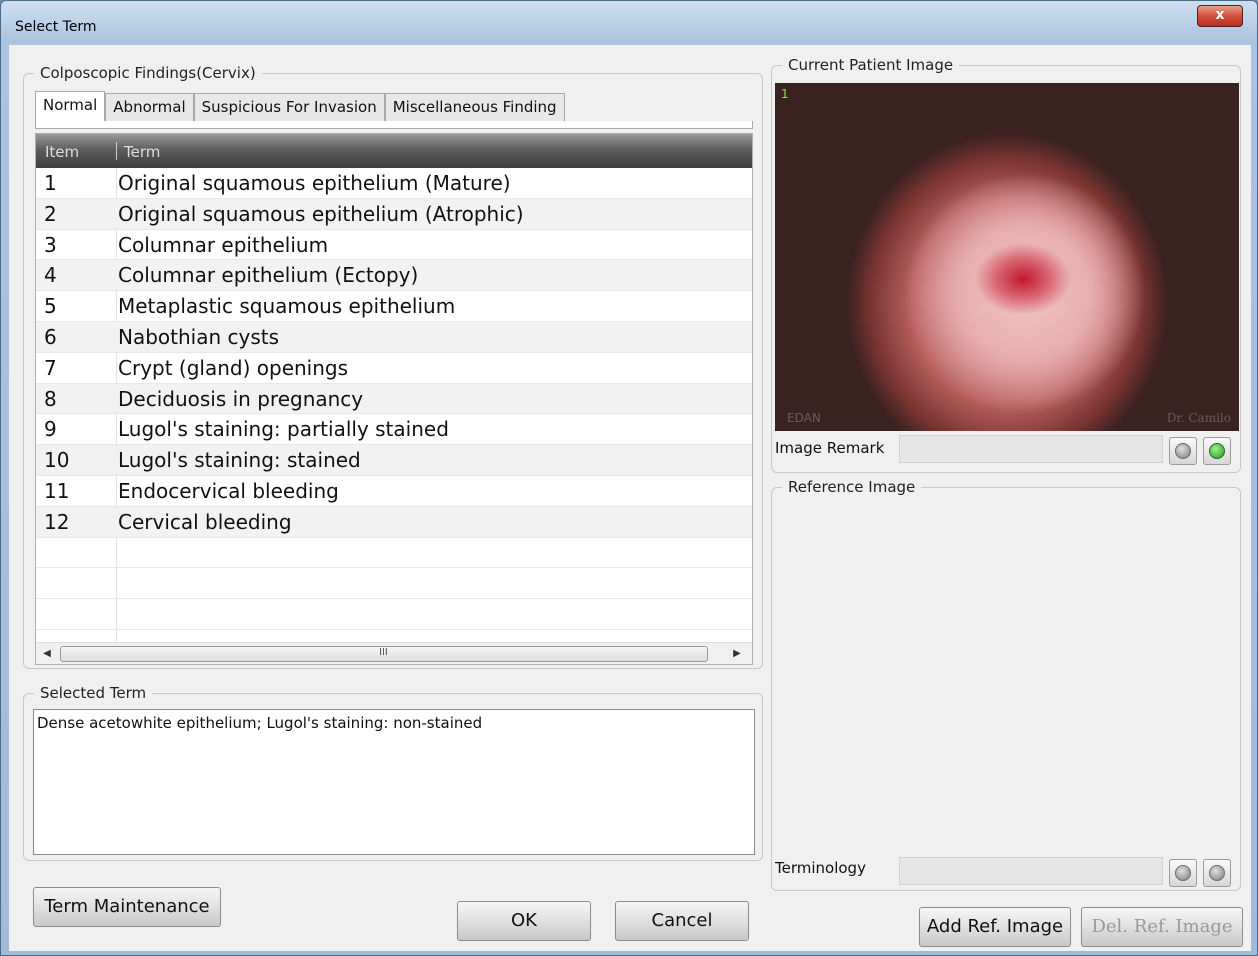 The height and width of the screenshot is (956, 1258). I want to click on remark-next-button, so click(1217, 451).